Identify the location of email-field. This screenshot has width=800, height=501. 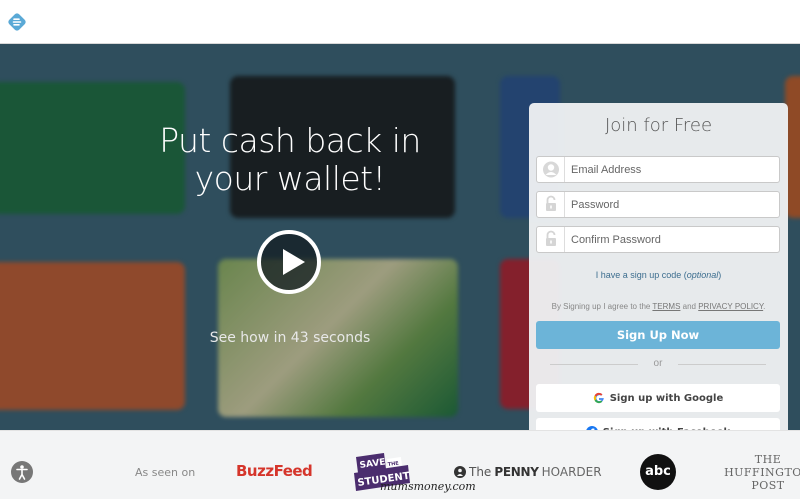
(658, 169).